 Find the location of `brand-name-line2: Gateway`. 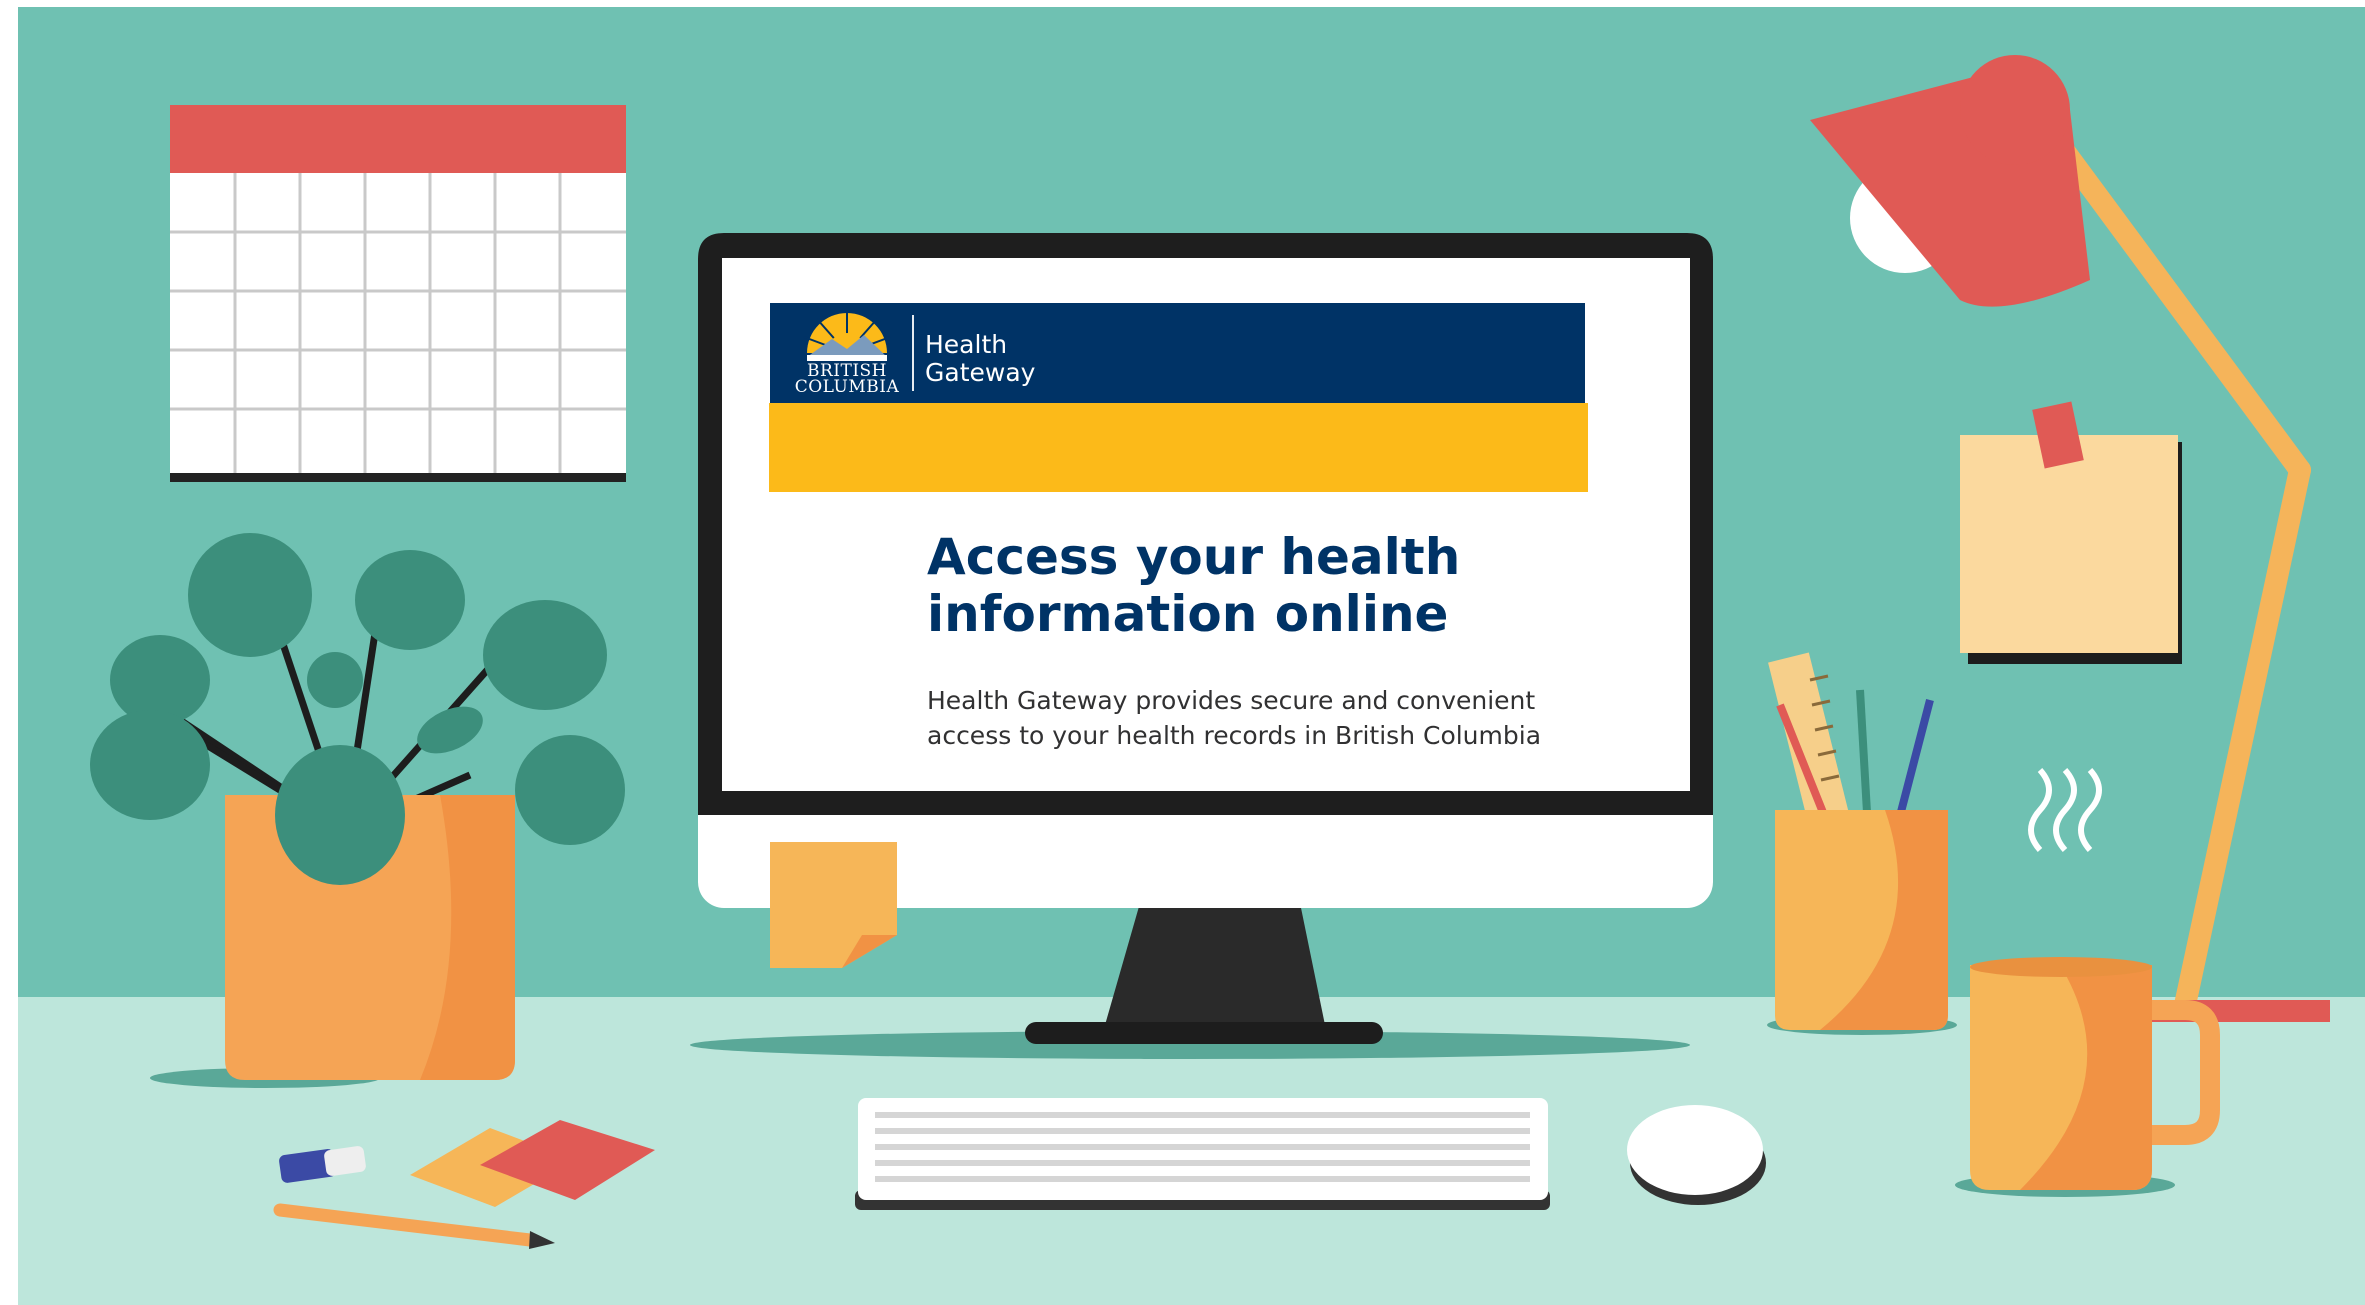

brand-name-line2: Gateway is located at coordinates (980, 373).